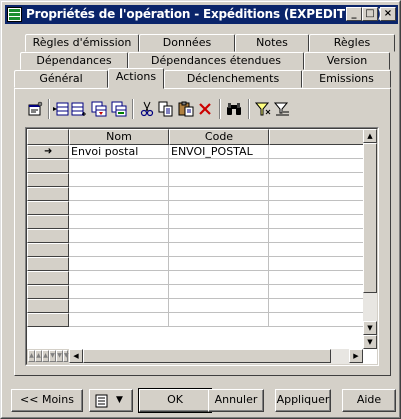  What do you see at coordinates (356, 356) in the screenshot?
I see `scroll-right-button: ▶` at bounding box center [356, 356].